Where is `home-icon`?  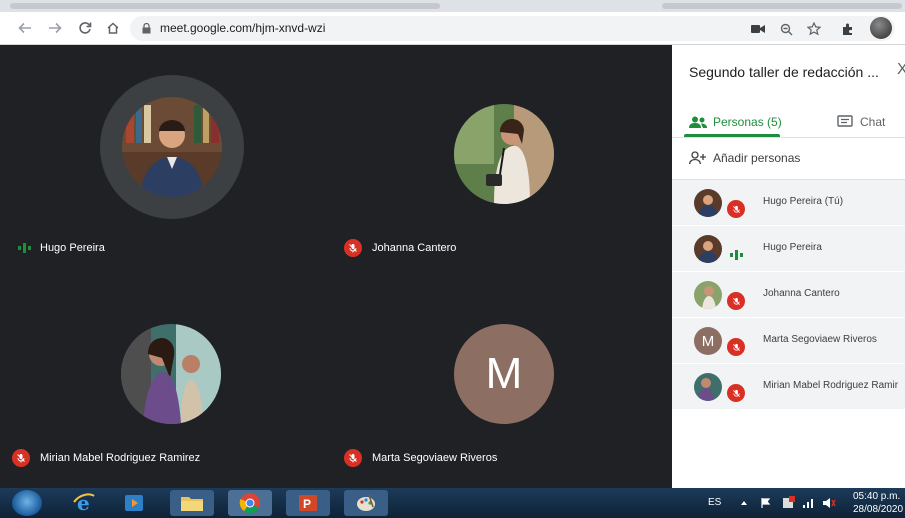
home-icon is located at coordinates (113, 28).